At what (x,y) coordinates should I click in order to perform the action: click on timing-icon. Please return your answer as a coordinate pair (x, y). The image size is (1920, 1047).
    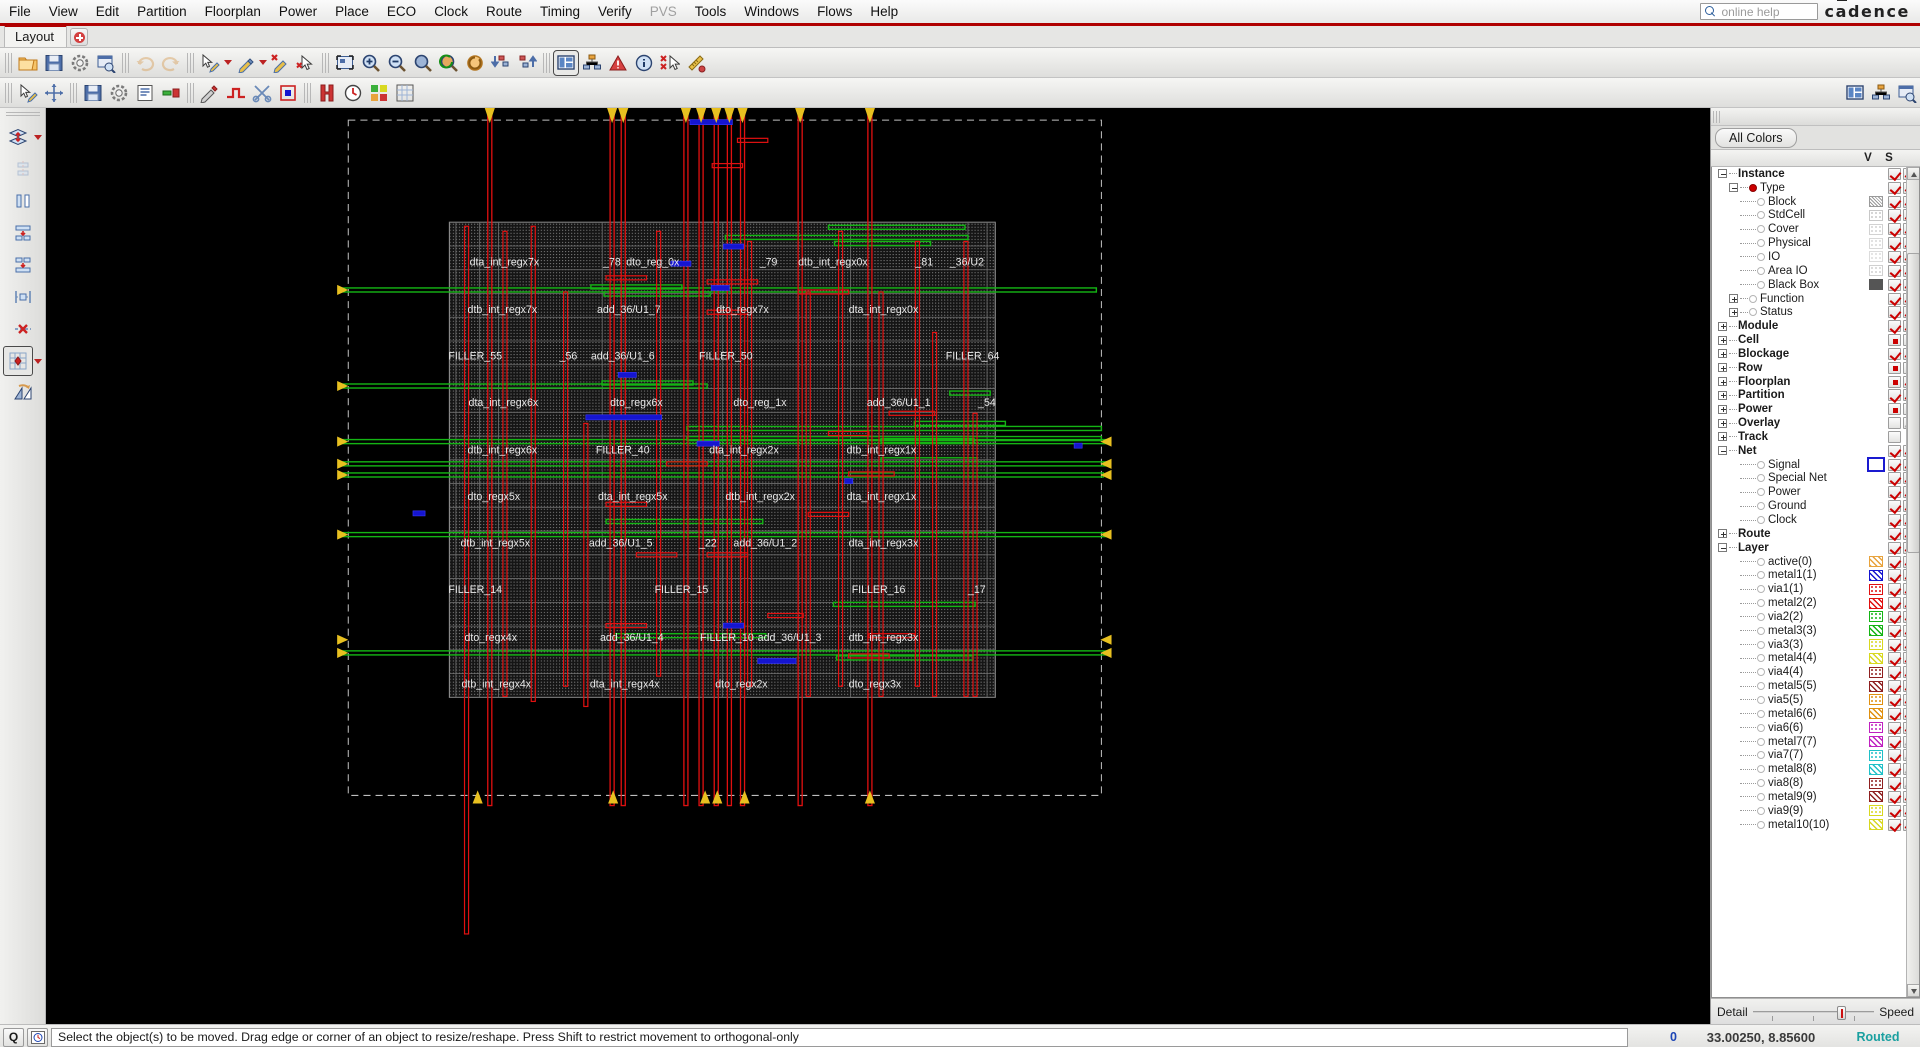
    Looking at the image, I should click on (353, 93).